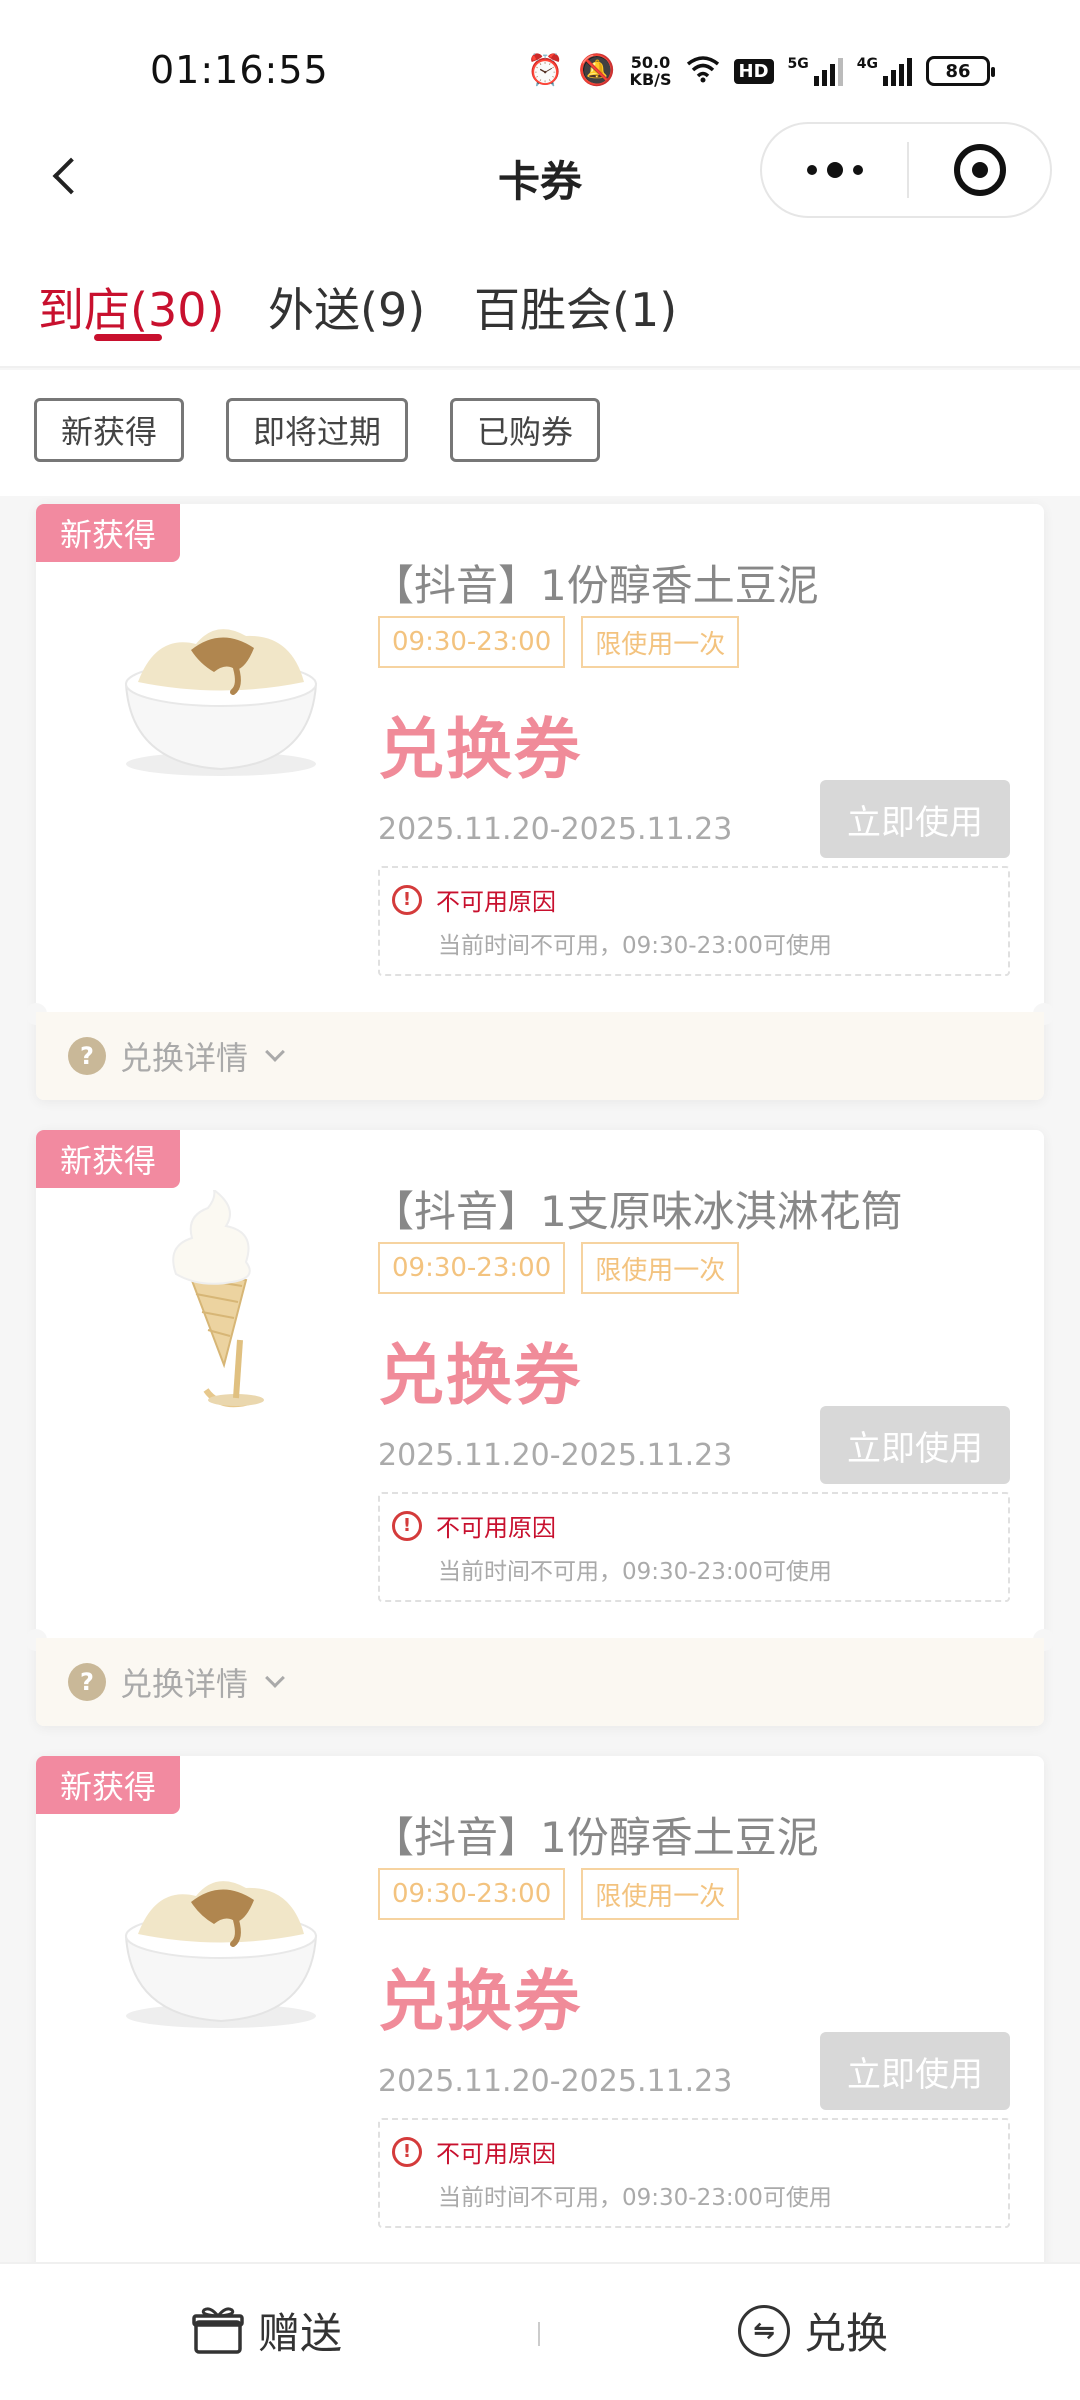 The image size is (1080, 2400). What do you see at coordinates (753, 71) in the screenshot?
I see `hd-icon: HD` at bounding box center [753, 71].